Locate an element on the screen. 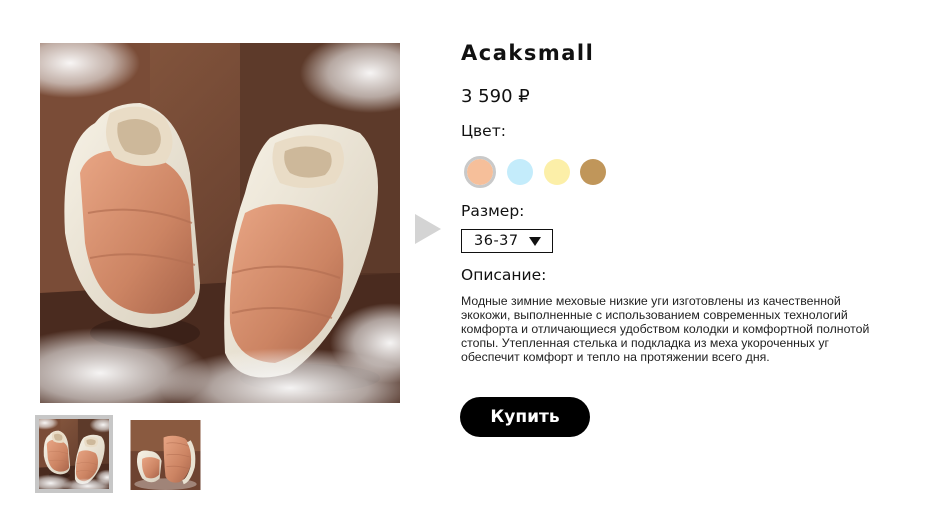 This screenshot has height=525, width=935. slippers-side-thumbnail-image is located at coordinates (165, 455).